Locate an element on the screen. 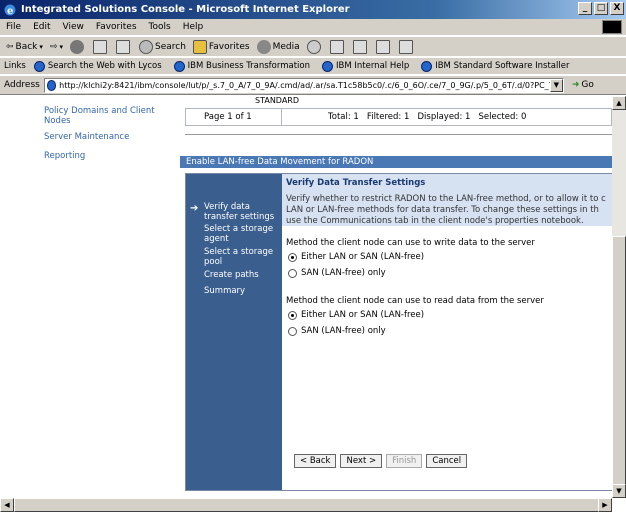 This screenshot has height=512, width=626. edit-button is located at coordinates (383, 46).